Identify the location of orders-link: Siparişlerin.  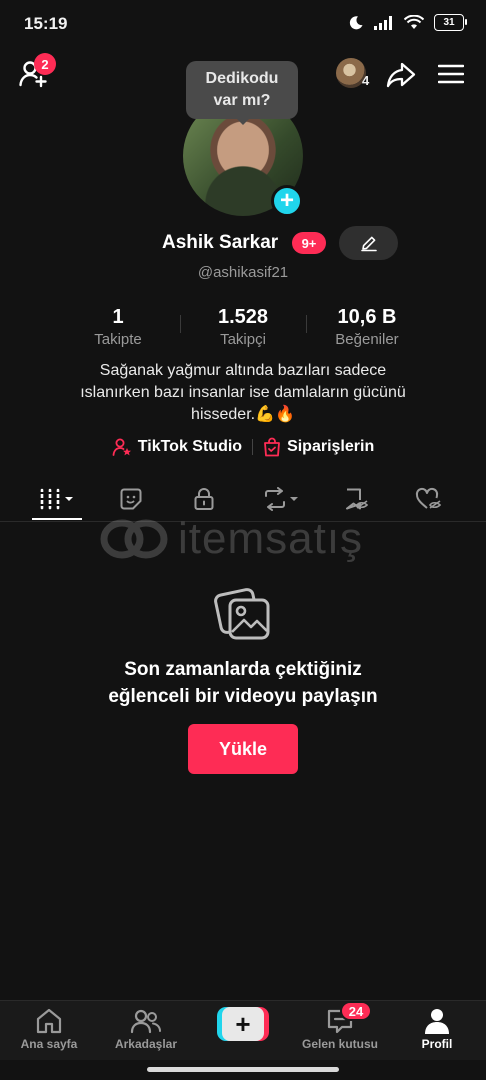
(318, 447).